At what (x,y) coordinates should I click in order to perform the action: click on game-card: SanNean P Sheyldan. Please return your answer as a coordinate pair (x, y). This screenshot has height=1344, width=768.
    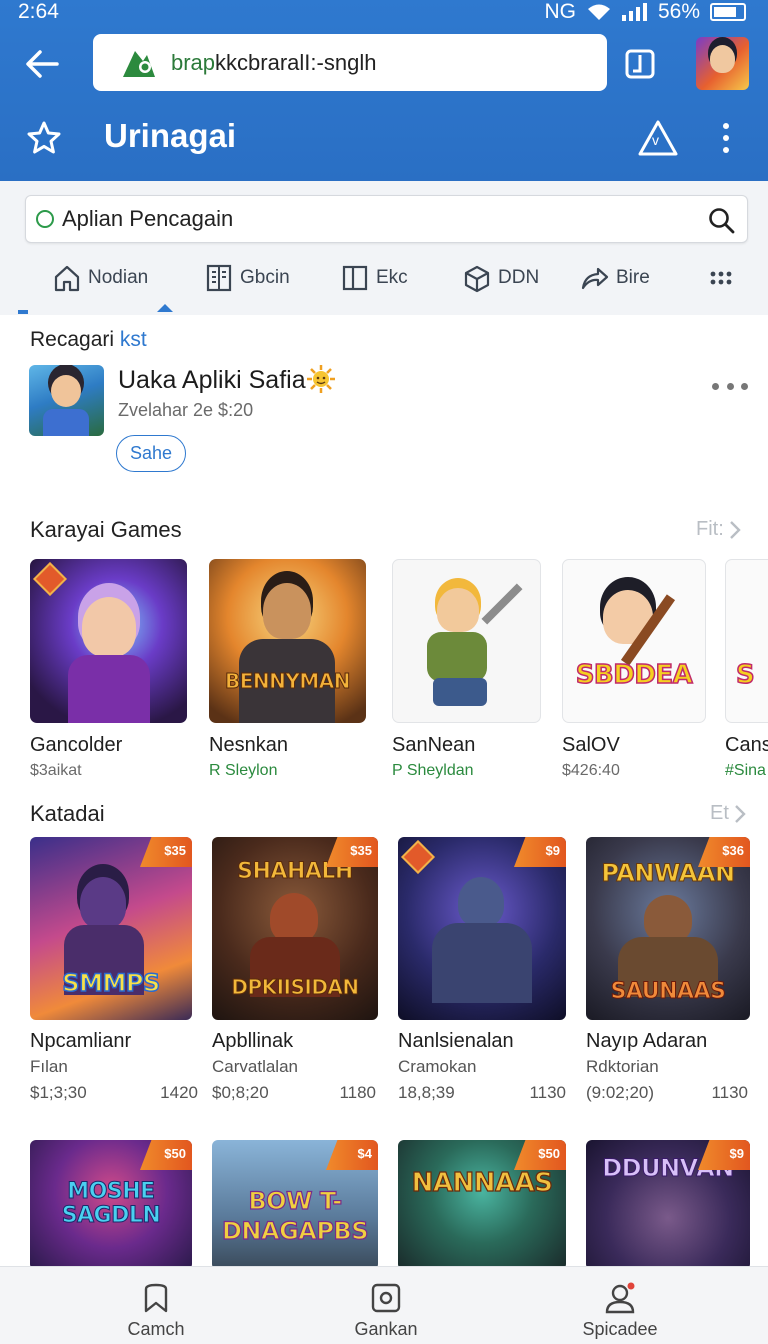
    Looking at the image, I should click on (472, 669).